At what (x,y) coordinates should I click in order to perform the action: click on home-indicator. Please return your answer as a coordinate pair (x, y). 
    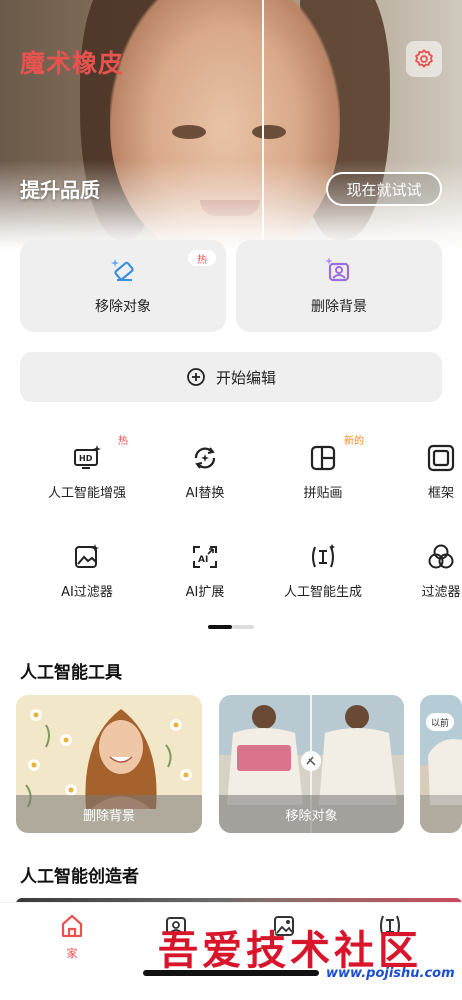
    Looking at the image, I should click on (231, 973).